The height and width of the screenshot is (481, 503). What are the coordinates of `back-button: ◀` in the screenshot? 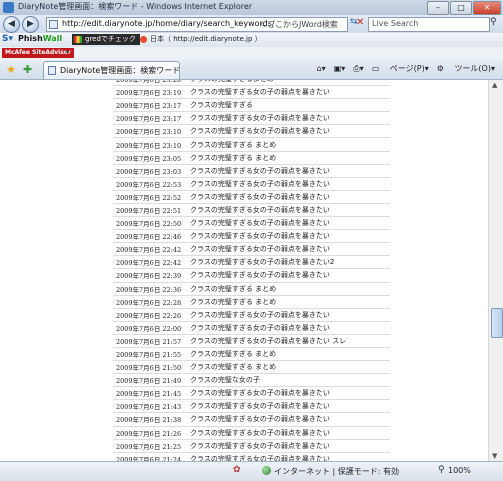 It's located at (11, 24).